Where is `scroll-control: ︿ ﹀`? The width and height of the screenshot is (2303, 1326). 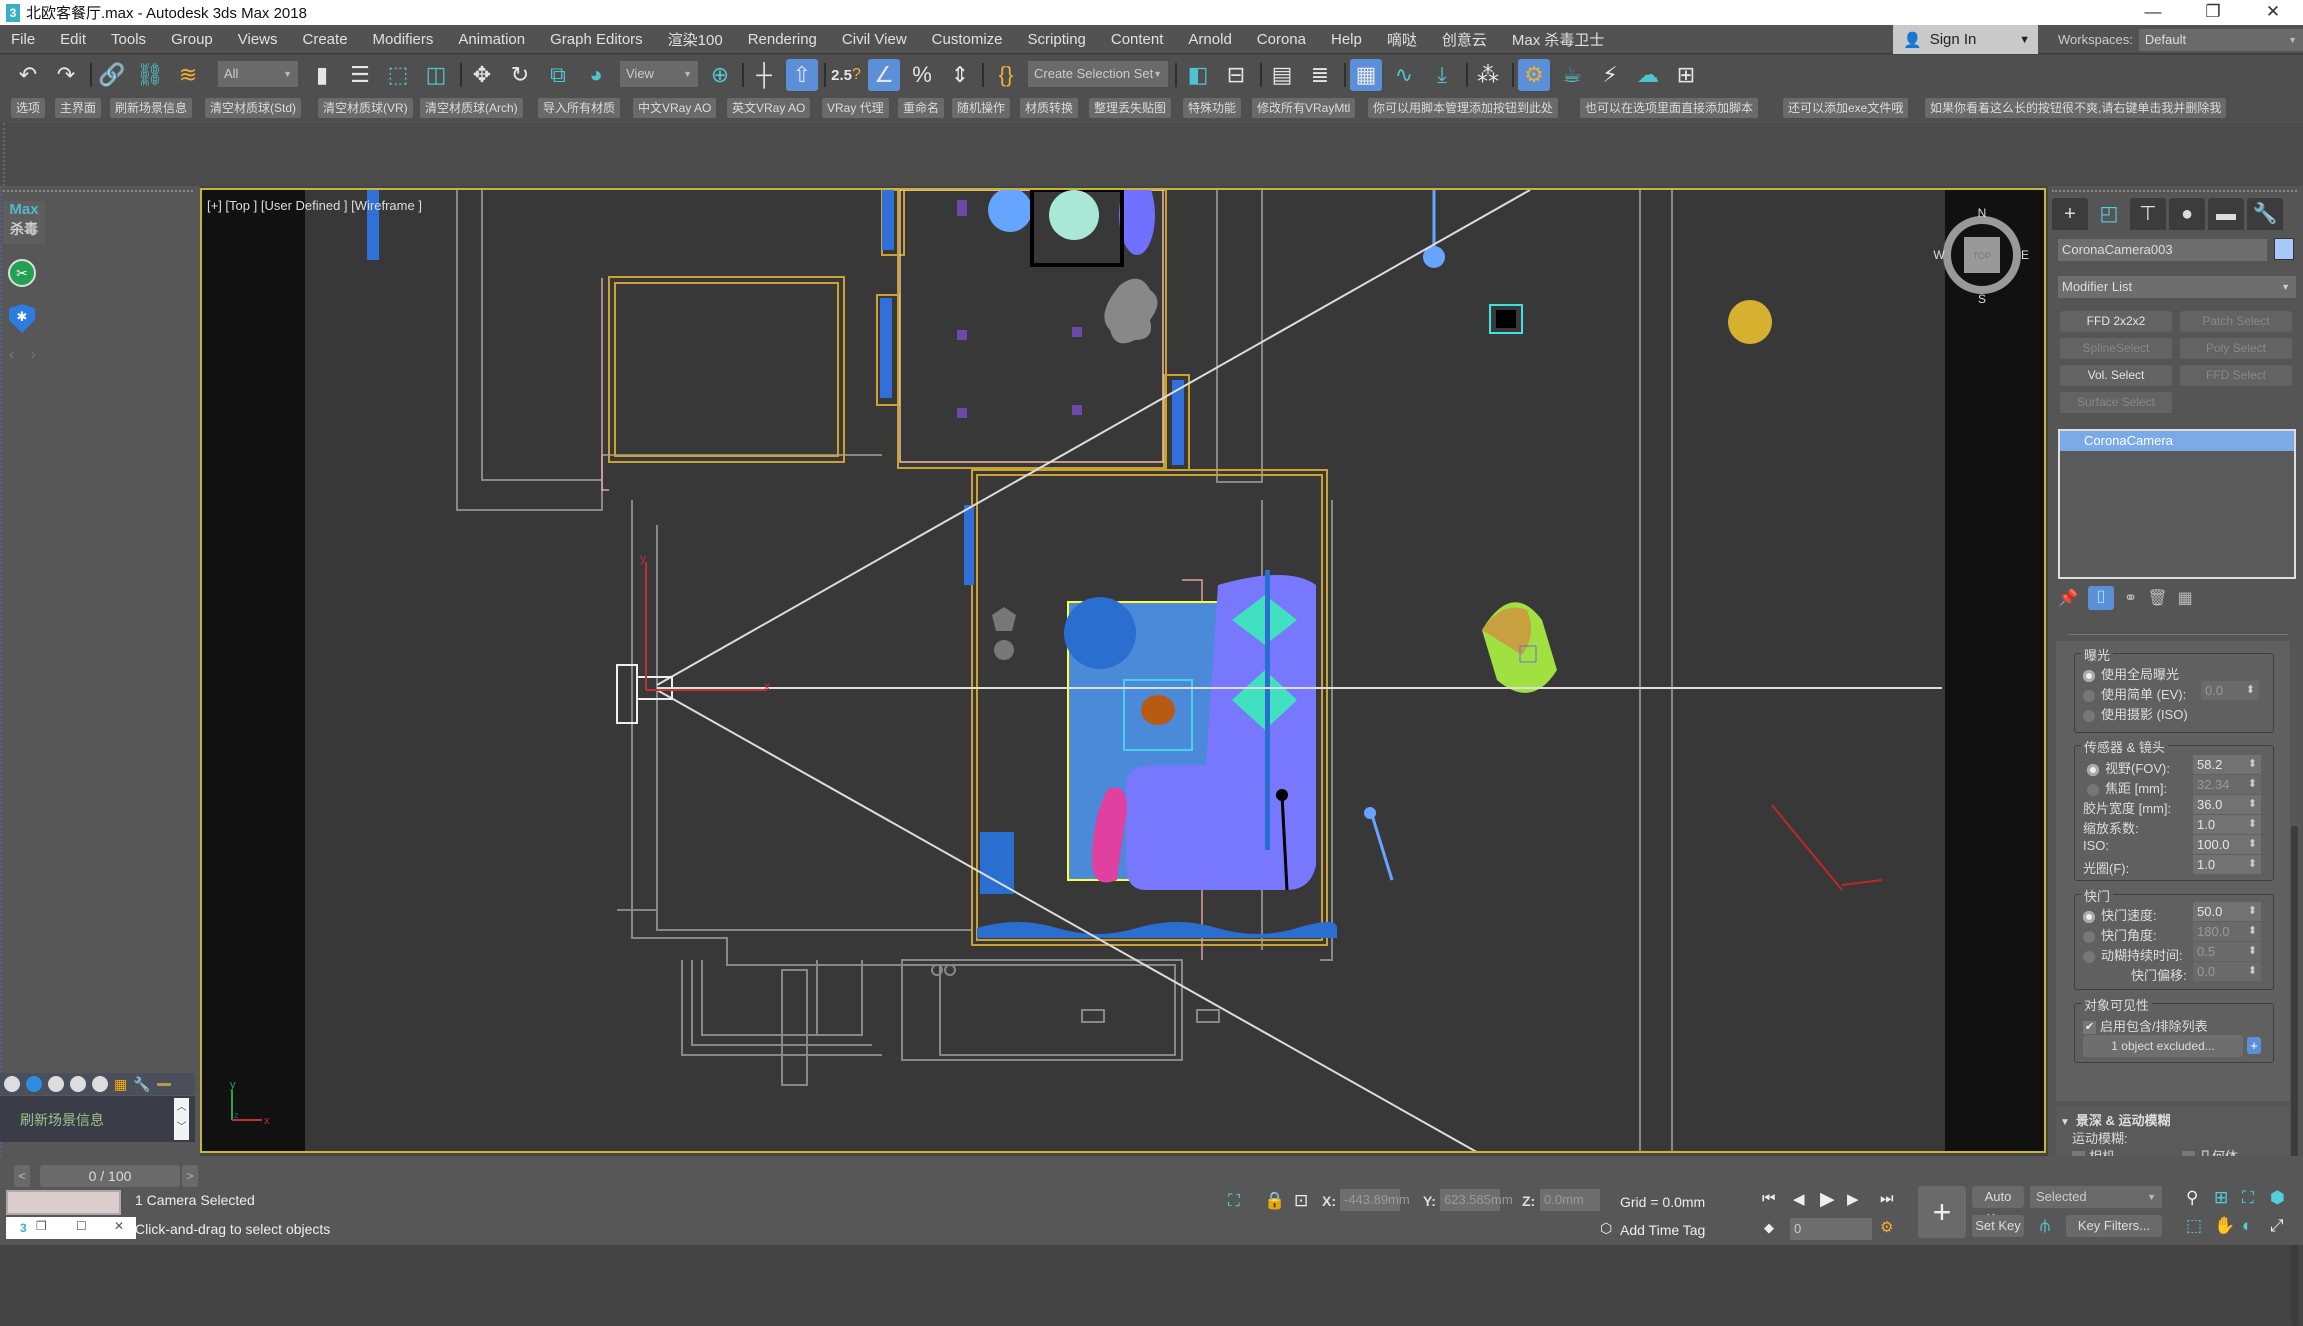 scroll-control: ︿ ﹀ is located at coordinates (181, 1119).